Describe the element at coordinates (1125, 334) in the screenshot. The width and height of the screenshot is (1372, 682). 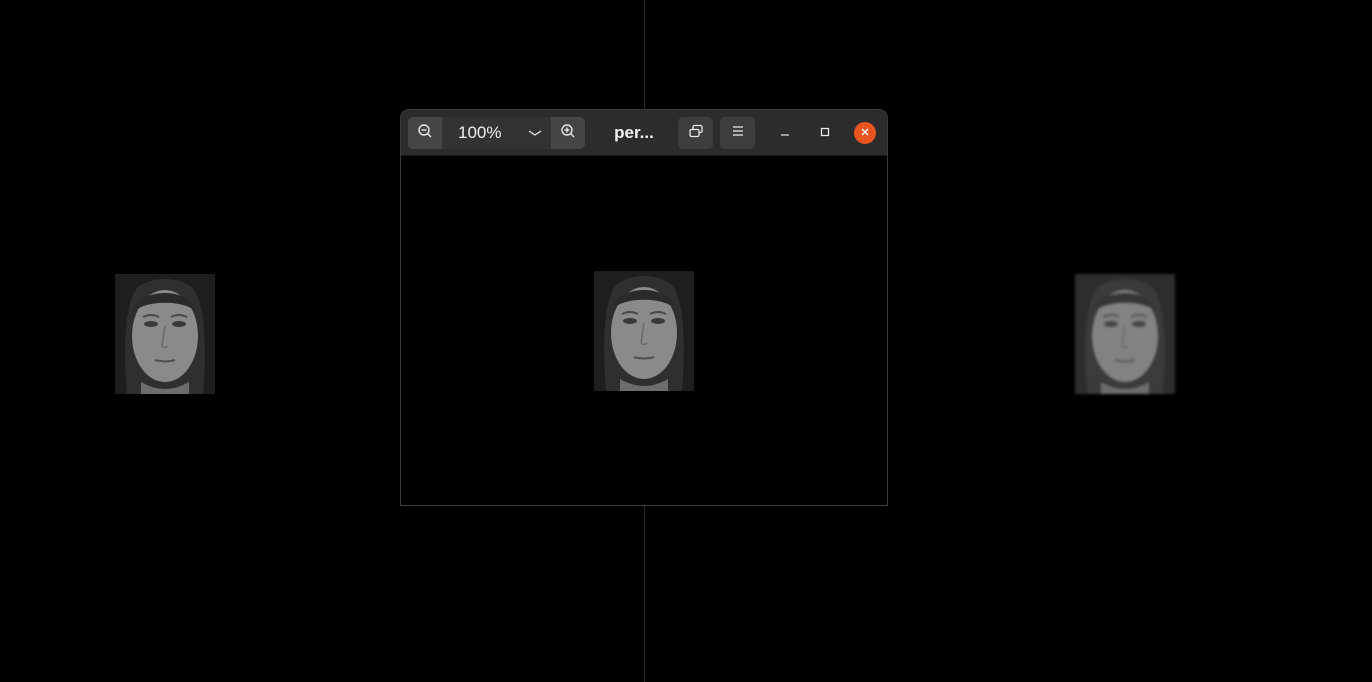
I see `face-thumbnail-right` at that location.